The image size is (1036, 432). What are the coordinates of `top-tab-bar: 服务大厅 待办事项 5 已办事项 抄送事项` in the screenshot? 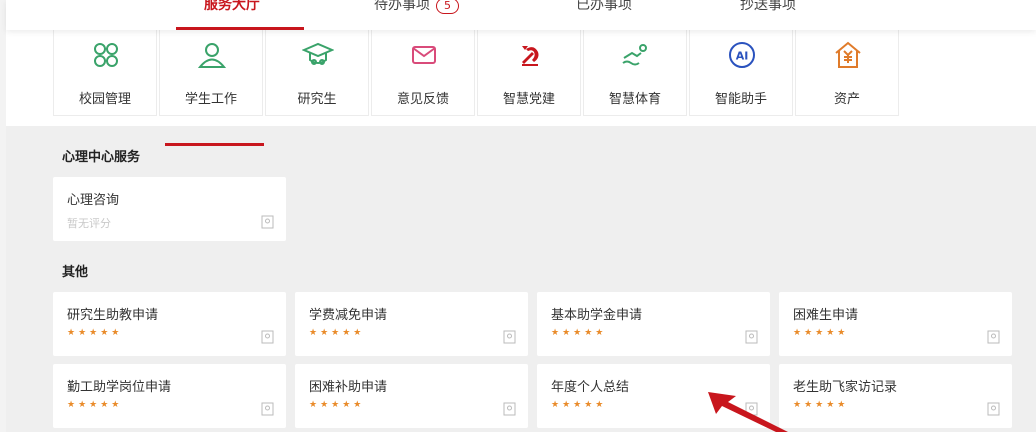 It's located at (521, 15).